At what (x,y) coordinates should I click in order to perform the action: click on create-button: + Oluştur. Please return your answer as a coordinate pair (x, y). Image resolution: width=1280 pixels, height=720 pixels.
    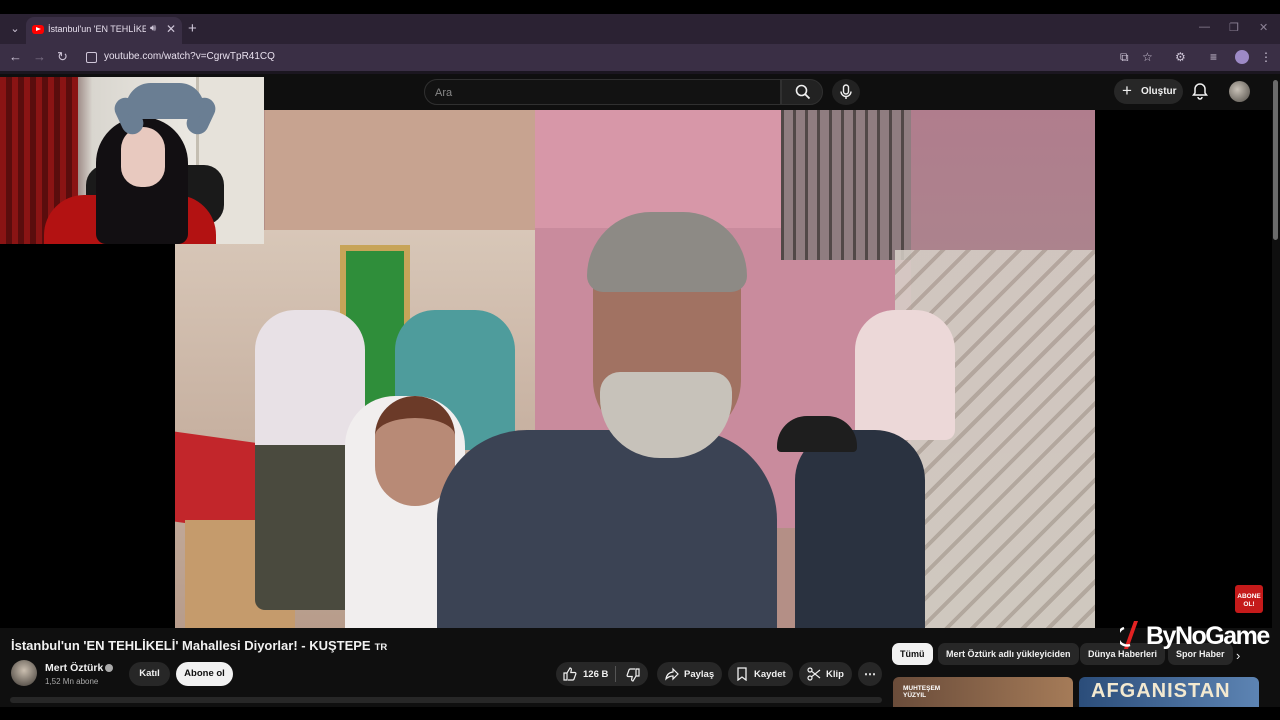
    Looking at the image, I should click on (1148, 91).